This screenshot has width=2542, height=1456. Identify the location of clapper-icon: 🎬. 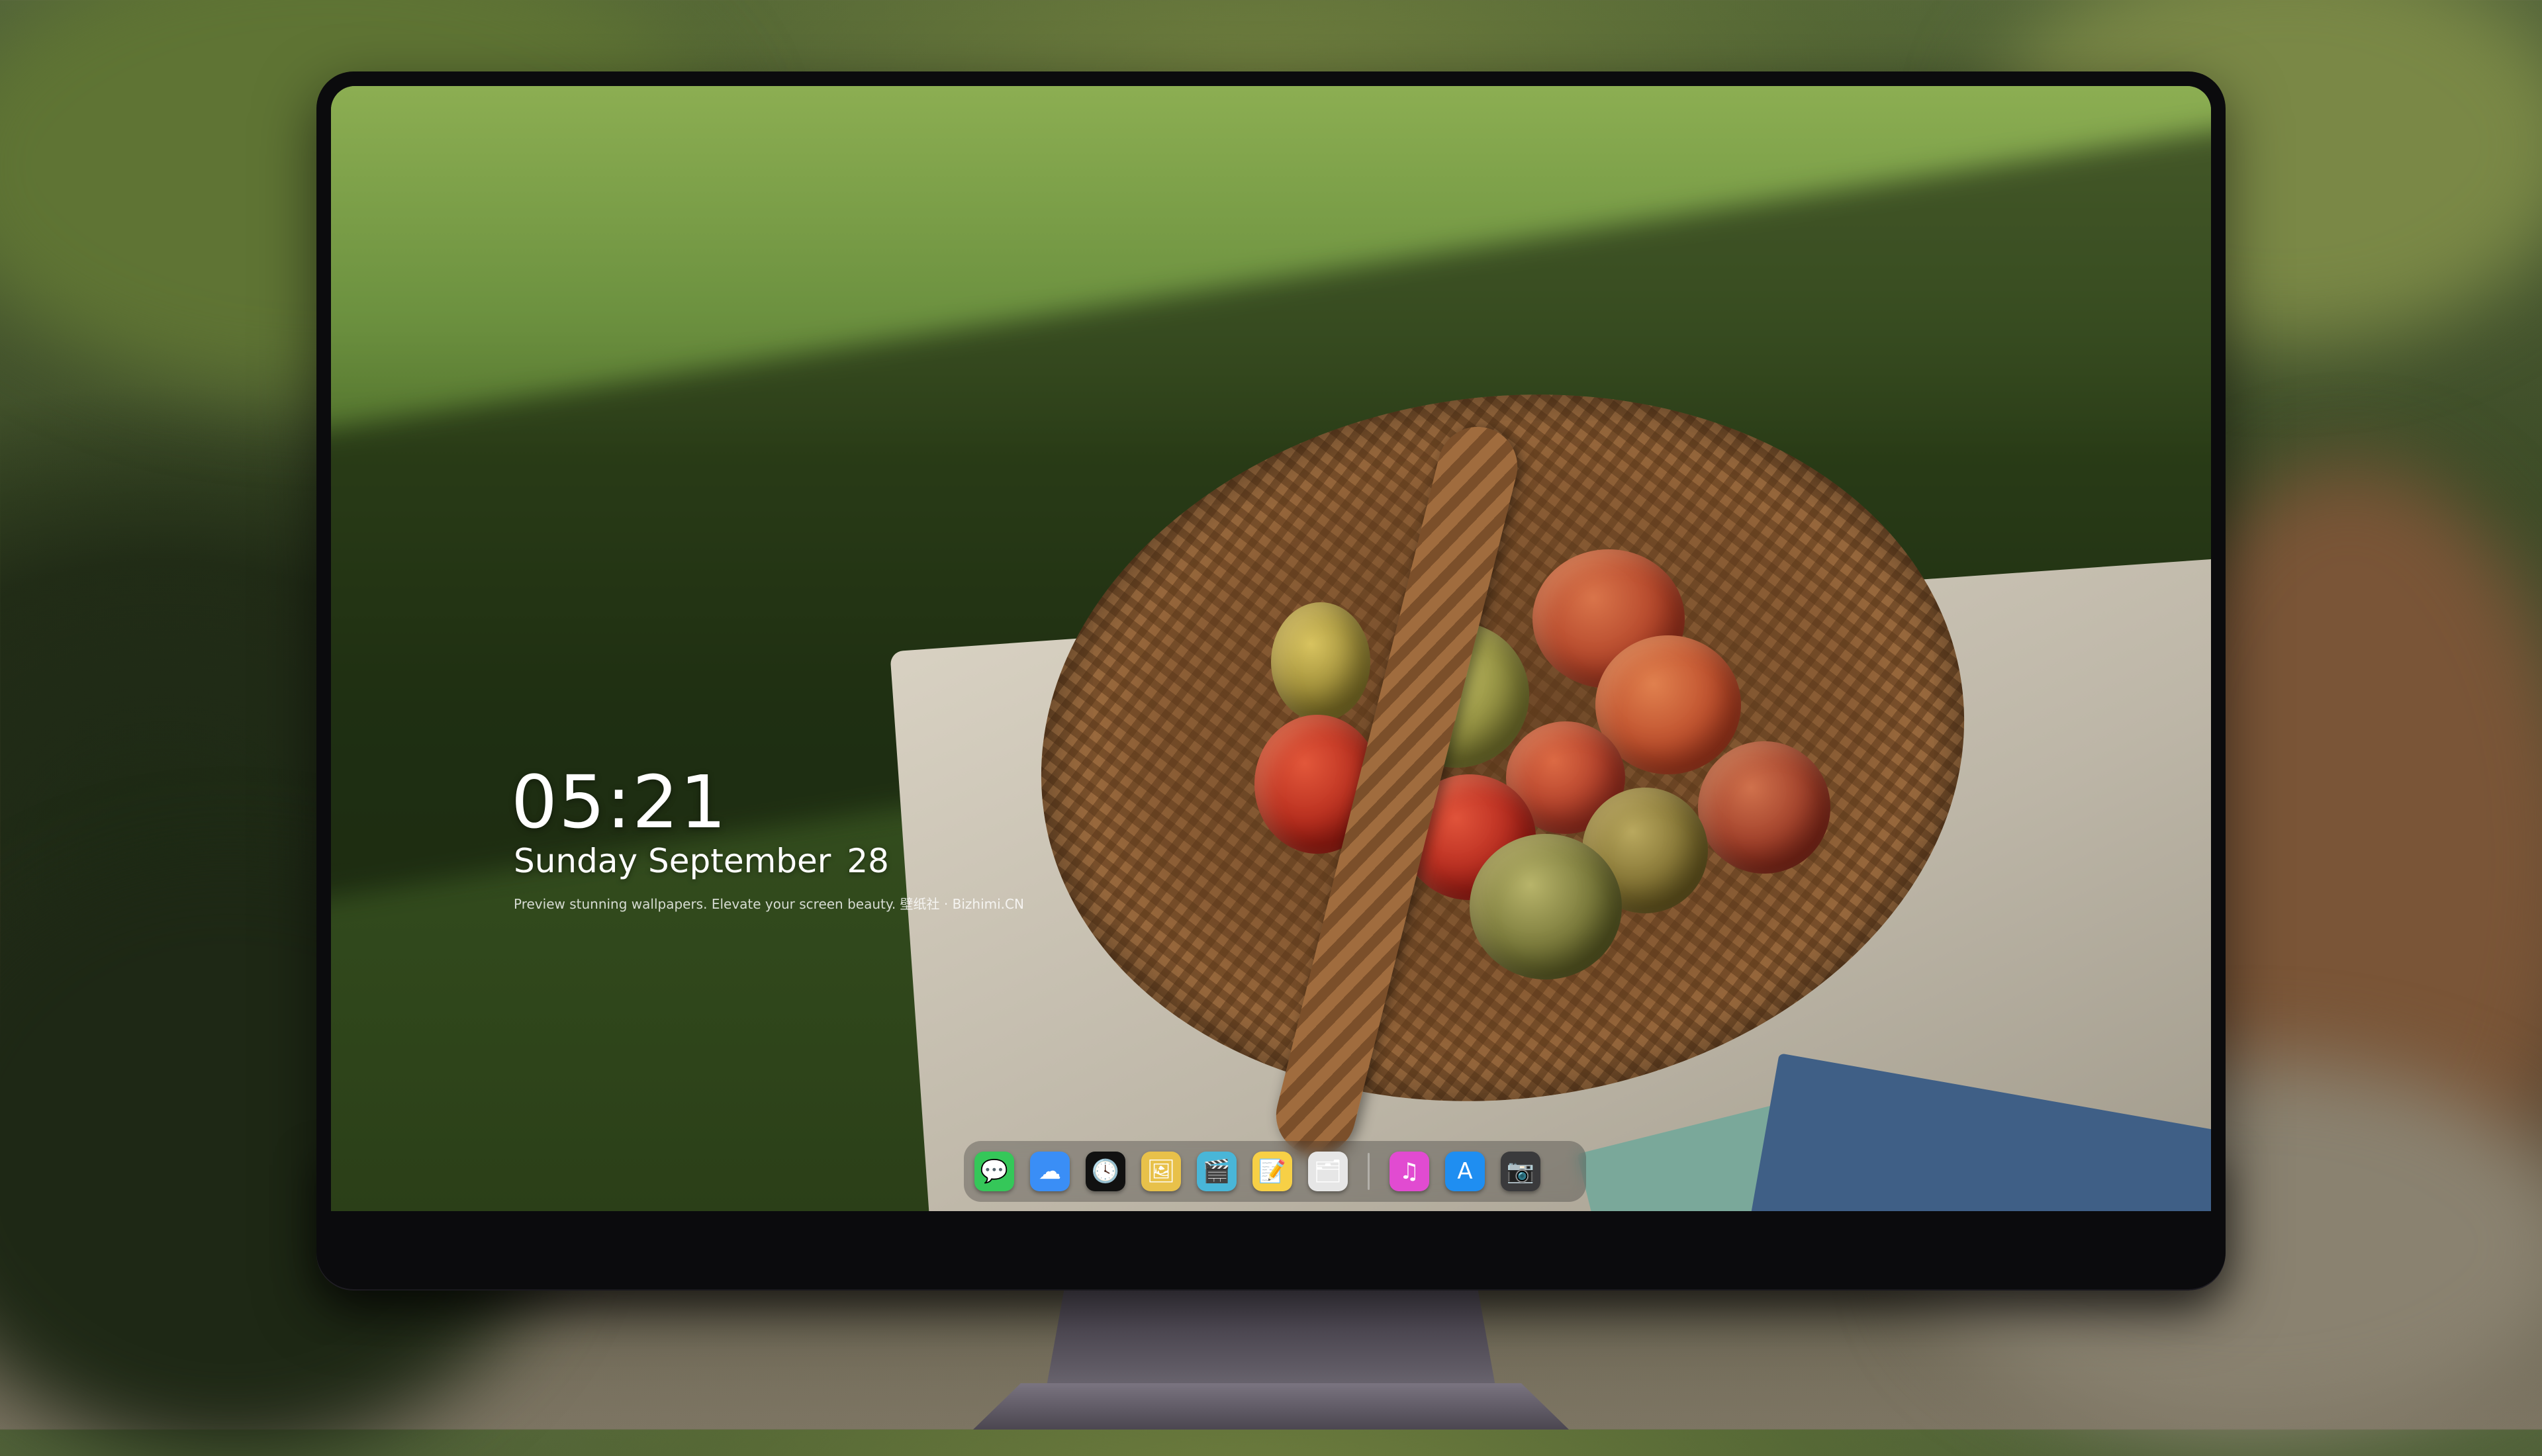
(1217, 1171).